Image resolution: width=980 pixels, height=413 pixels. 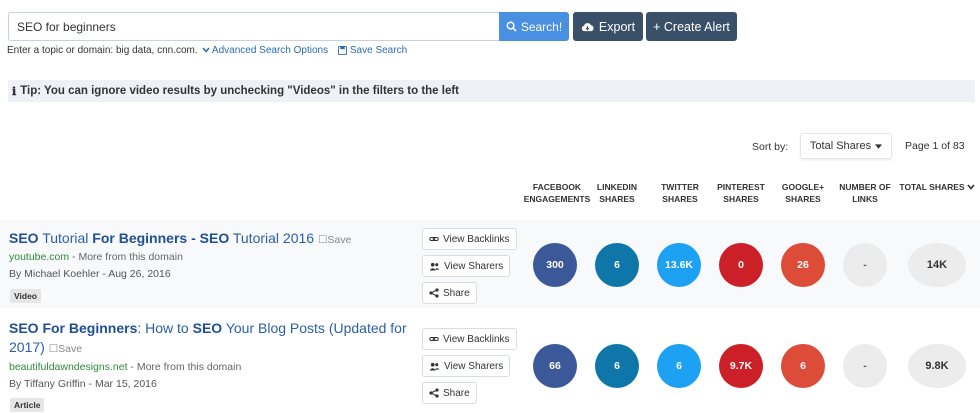 I want to click on result-domain-line: youtube.com - More from this domain, so click(x=96, y=257).